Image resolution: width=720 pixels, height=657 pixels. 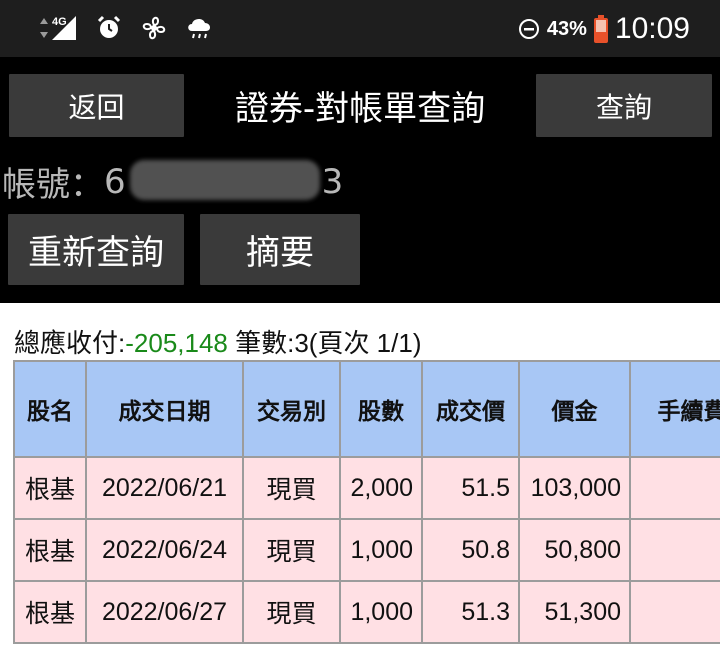 I want to click on table-row: 根基 2022/06/27 現買 1,000 51.3 51,300 12, so click(x=366, y=612).